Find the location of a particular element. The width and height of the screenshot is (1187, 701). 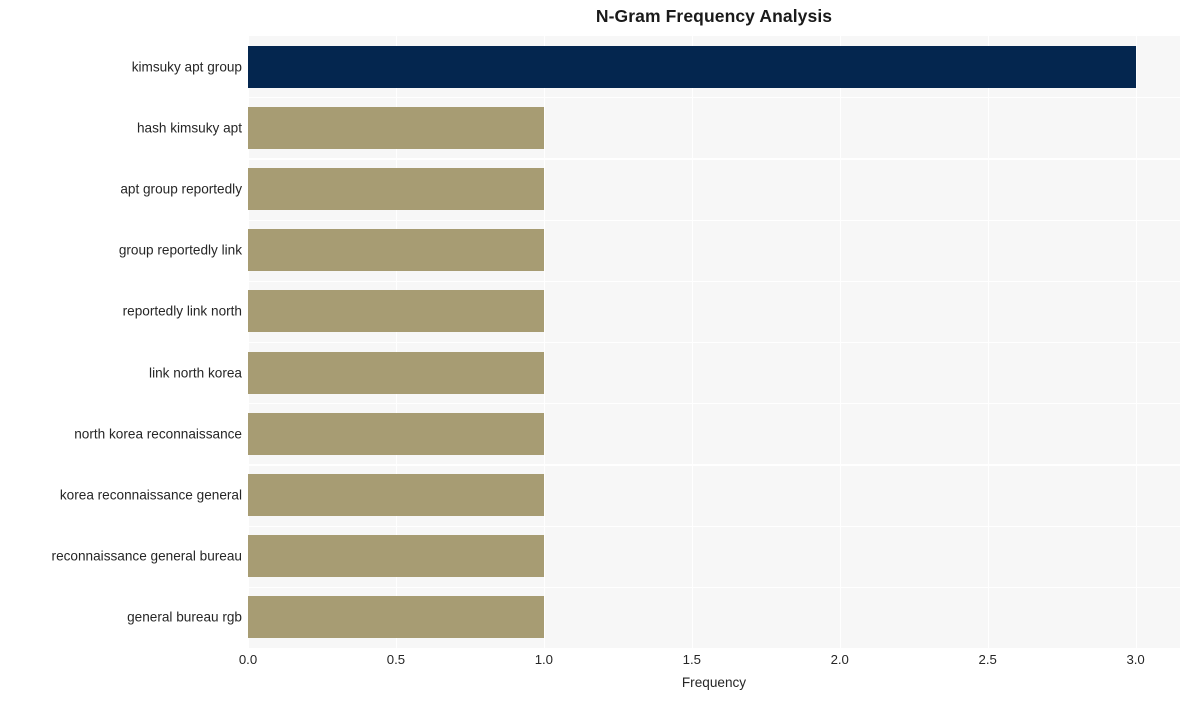

y-axis-tick-label: link north korea is located at coordinates (195, 373).